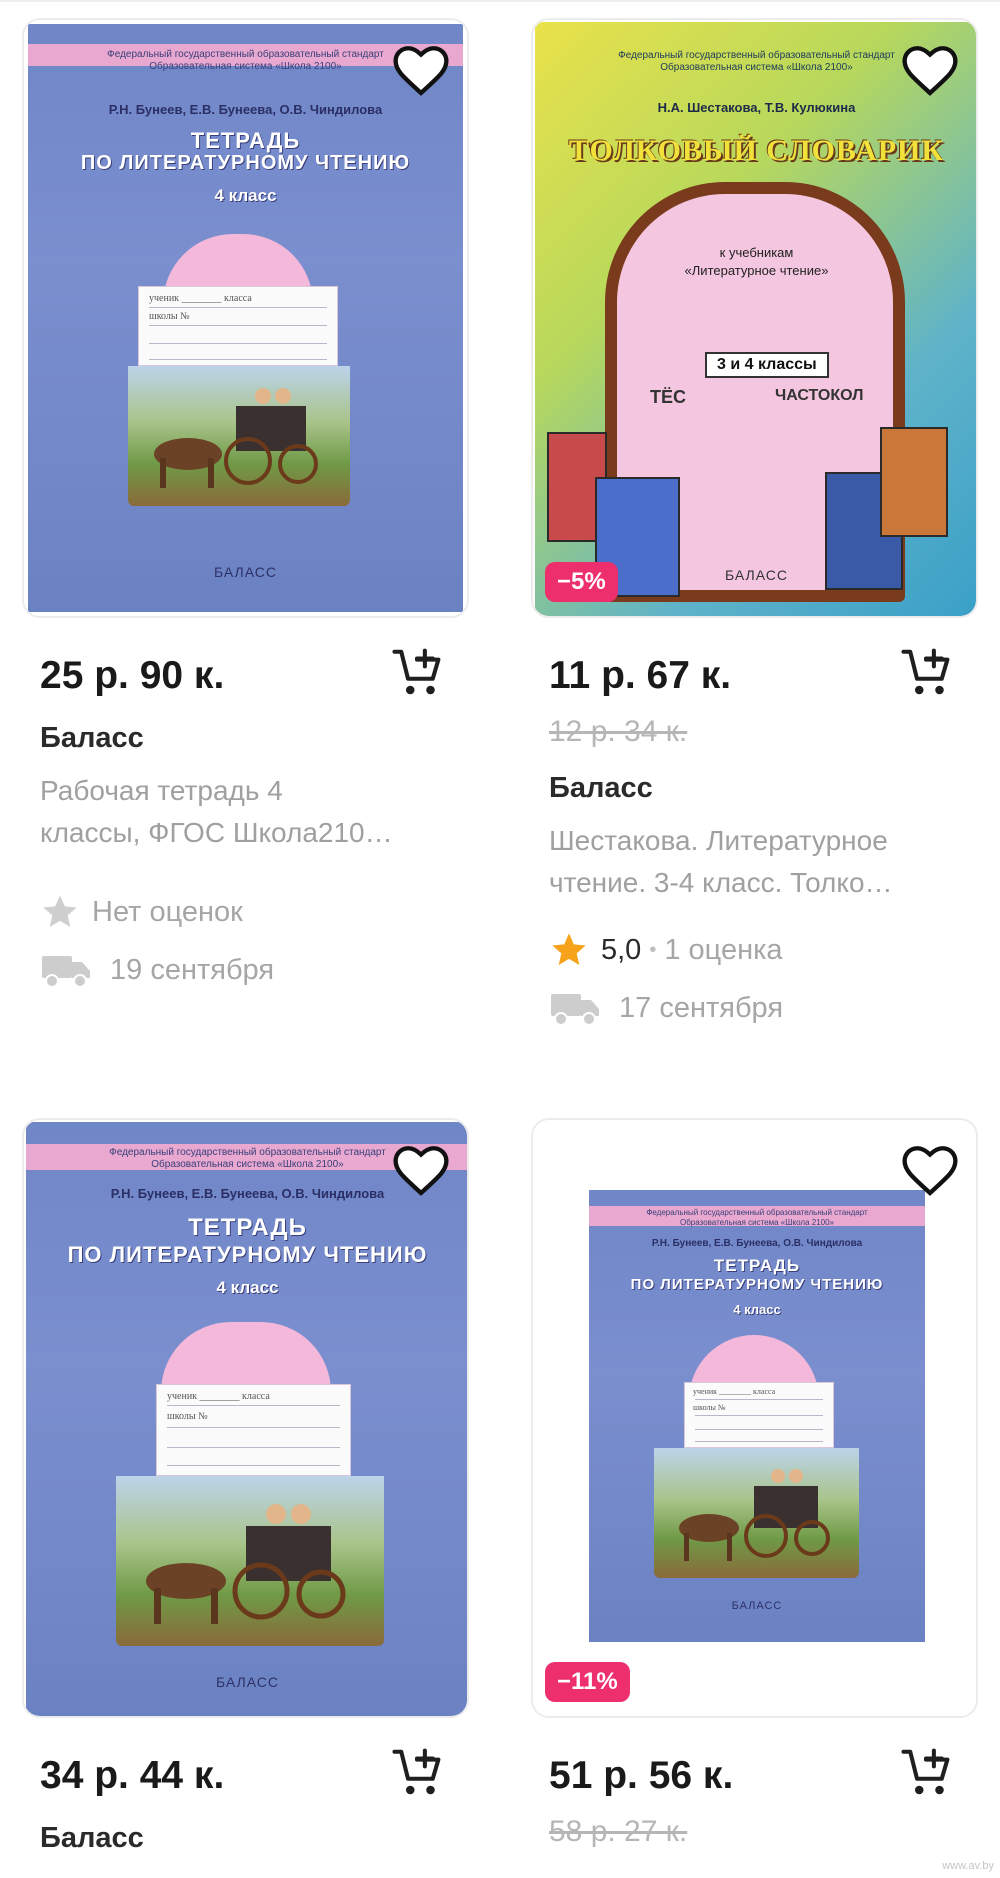  Describe the element at coordinates (914, 482) in the screenshot. I see `cover-mini-book` at that location.